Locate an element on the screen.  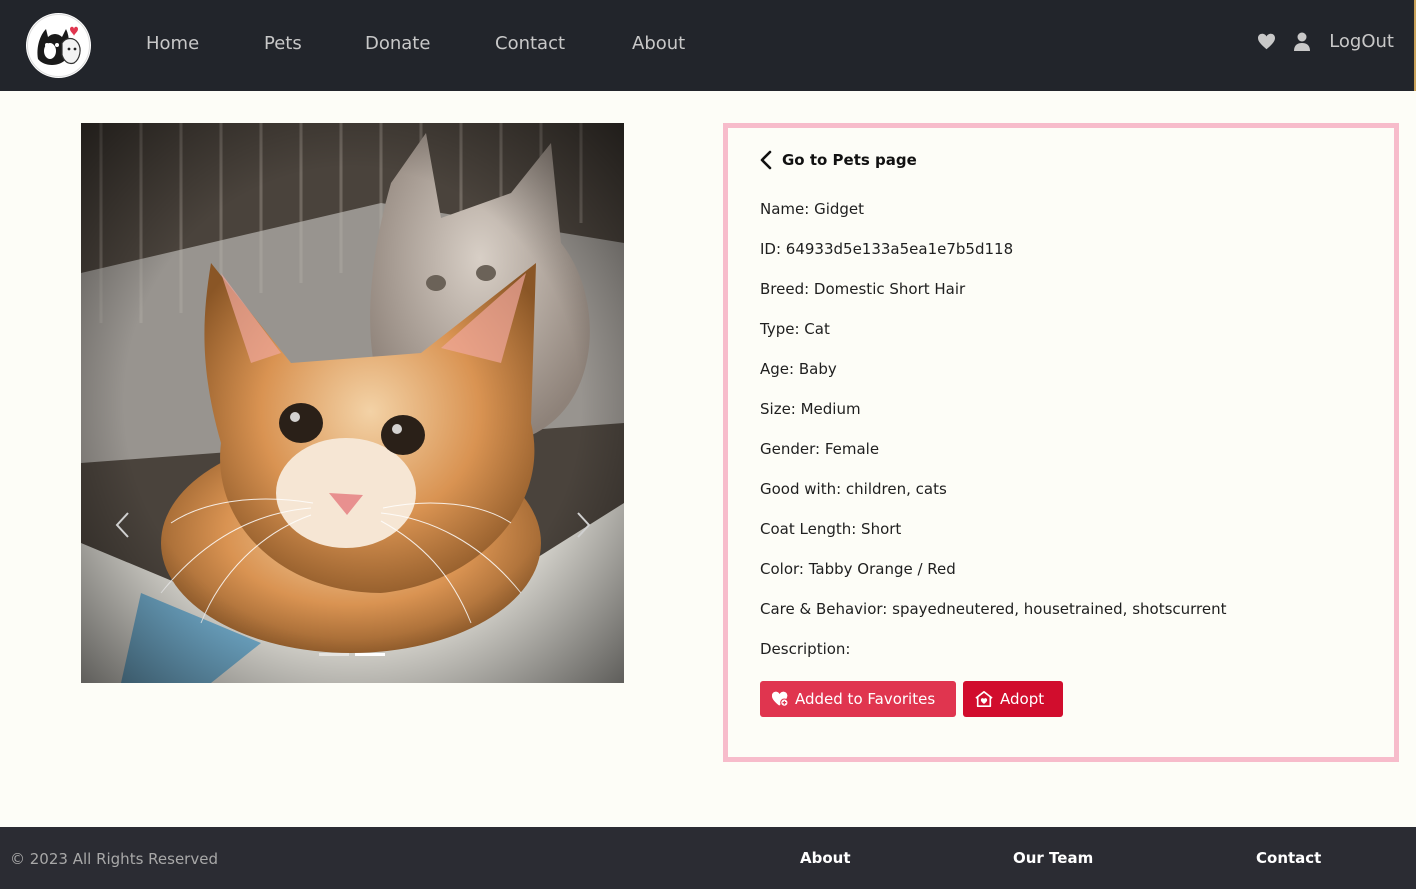
adopt-button: Adopt is located at coordinates (1013, 699).